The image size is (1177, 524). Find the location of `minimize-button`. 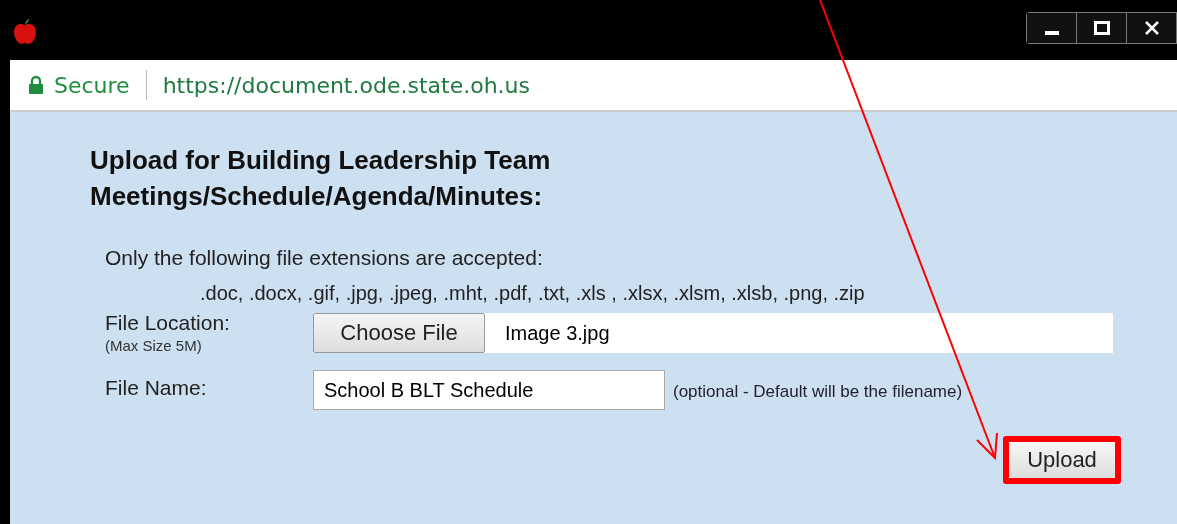

minimize-button is located at coordinates (1052, 28).